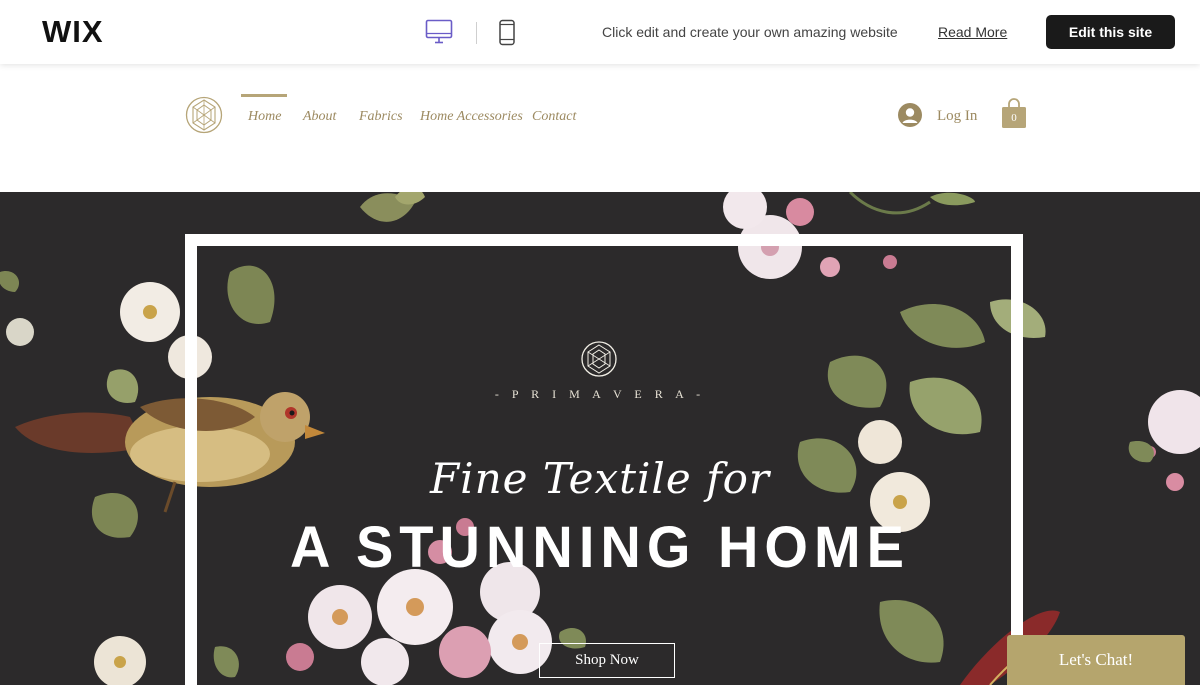 The height and width of the screenshot is (685, 1200). I want to click on edit-site-button: Edit this site, so click(1110, 32).